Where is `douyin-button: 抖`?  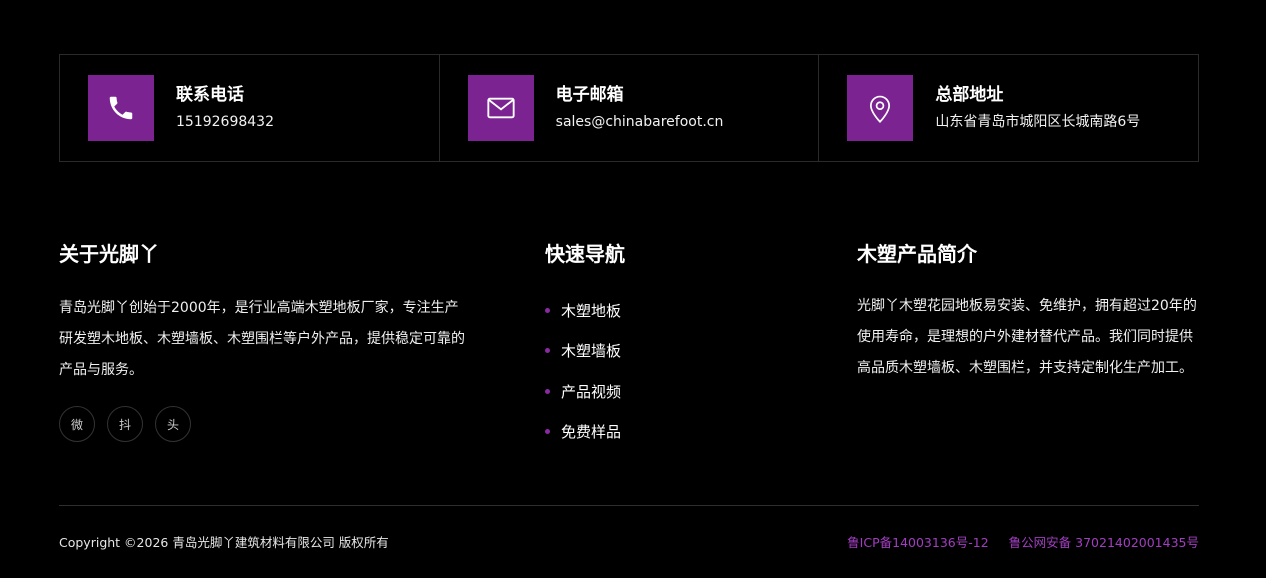
douyin-button: 抖 is located at coordinates (125, 424).